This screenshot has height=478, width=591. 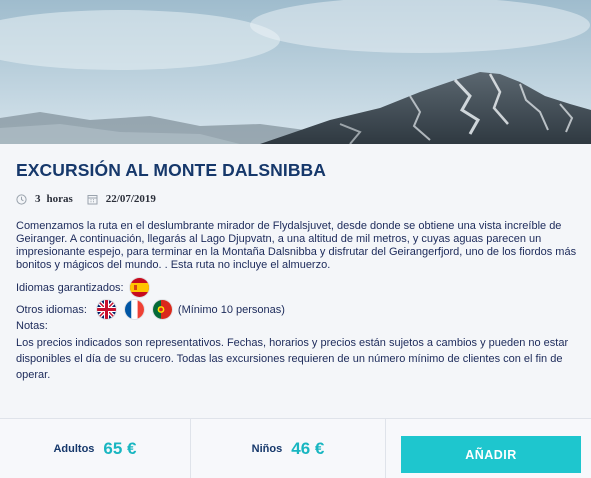 What do you see at coordinates (231, 309) in the screenshot?
I see `other-languages-note: (Mínimo 10 personas)` at bounding box center [231, 309].